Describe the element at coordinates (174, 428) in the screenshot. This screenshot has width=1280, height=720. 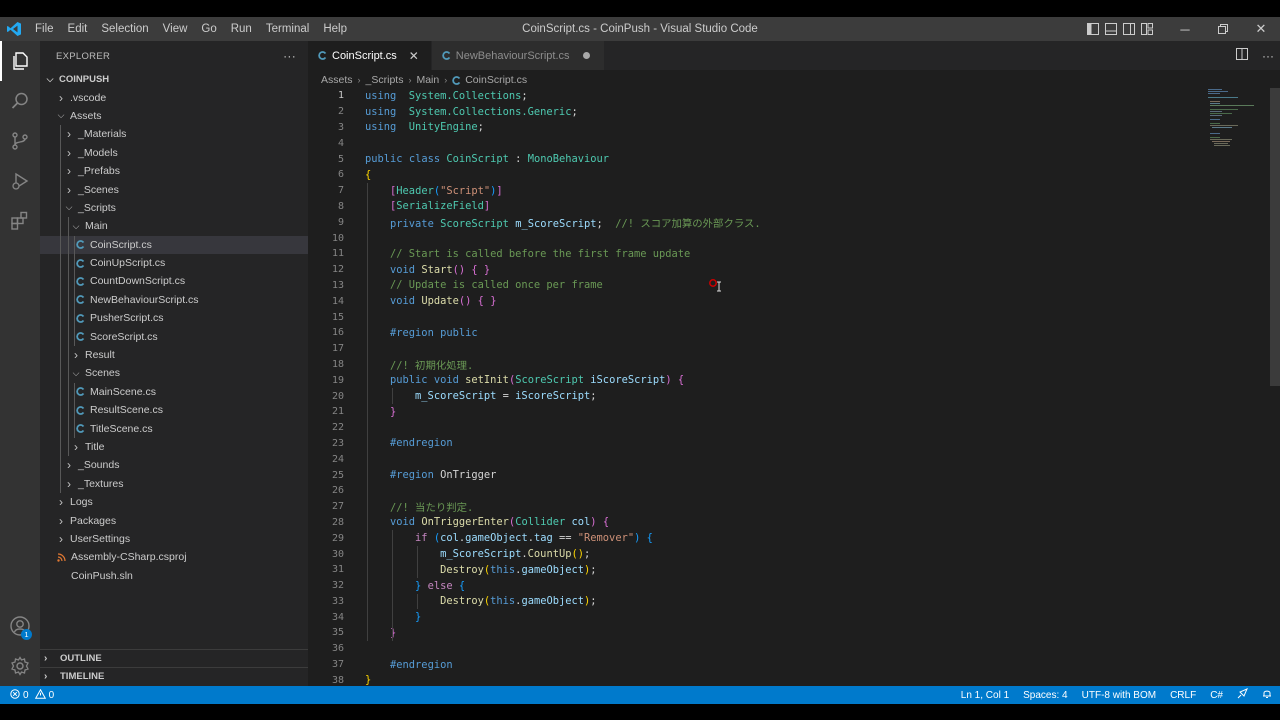
I see `tree-file-titlescene-cs: TitleScene.cs` at that location.